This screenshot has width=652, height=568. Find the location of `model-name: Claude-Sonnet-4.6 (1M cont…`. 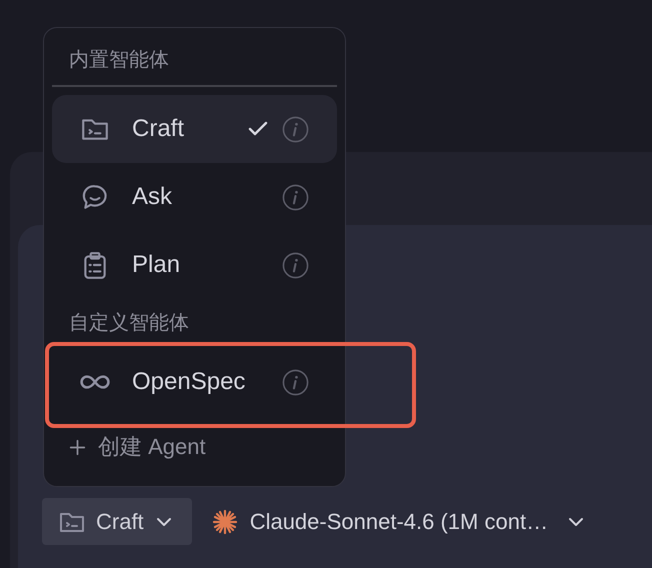

model-name: Claude-Sonnet-4.6 (1M cont… is located at coordinates (399, 521).